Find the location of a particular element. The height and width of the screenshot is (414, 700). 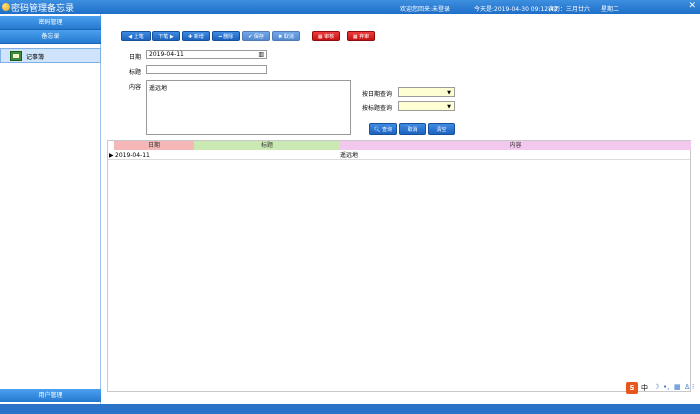

column-header-title: 标题 is located at coordinates (267, 145).